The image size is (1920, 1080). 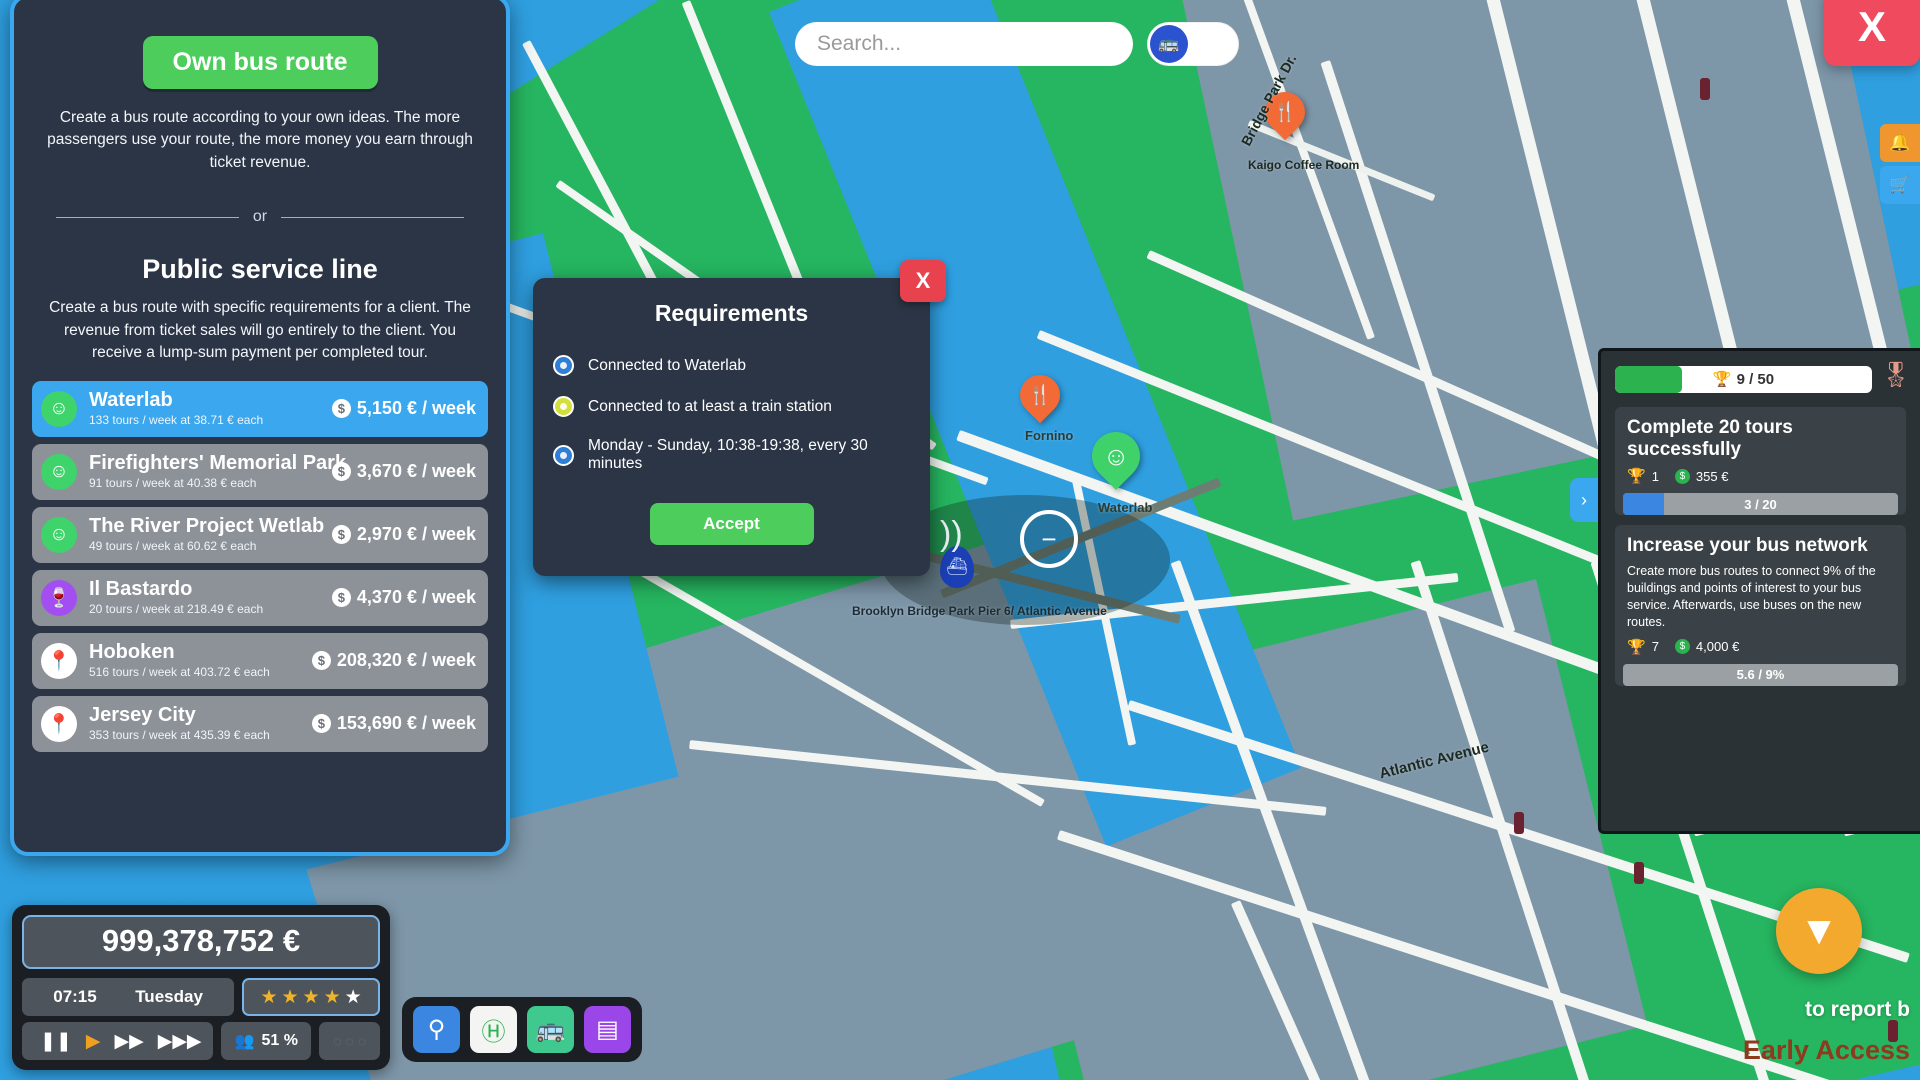 I want to click on or-divider: or, so click(x=260, y=217).